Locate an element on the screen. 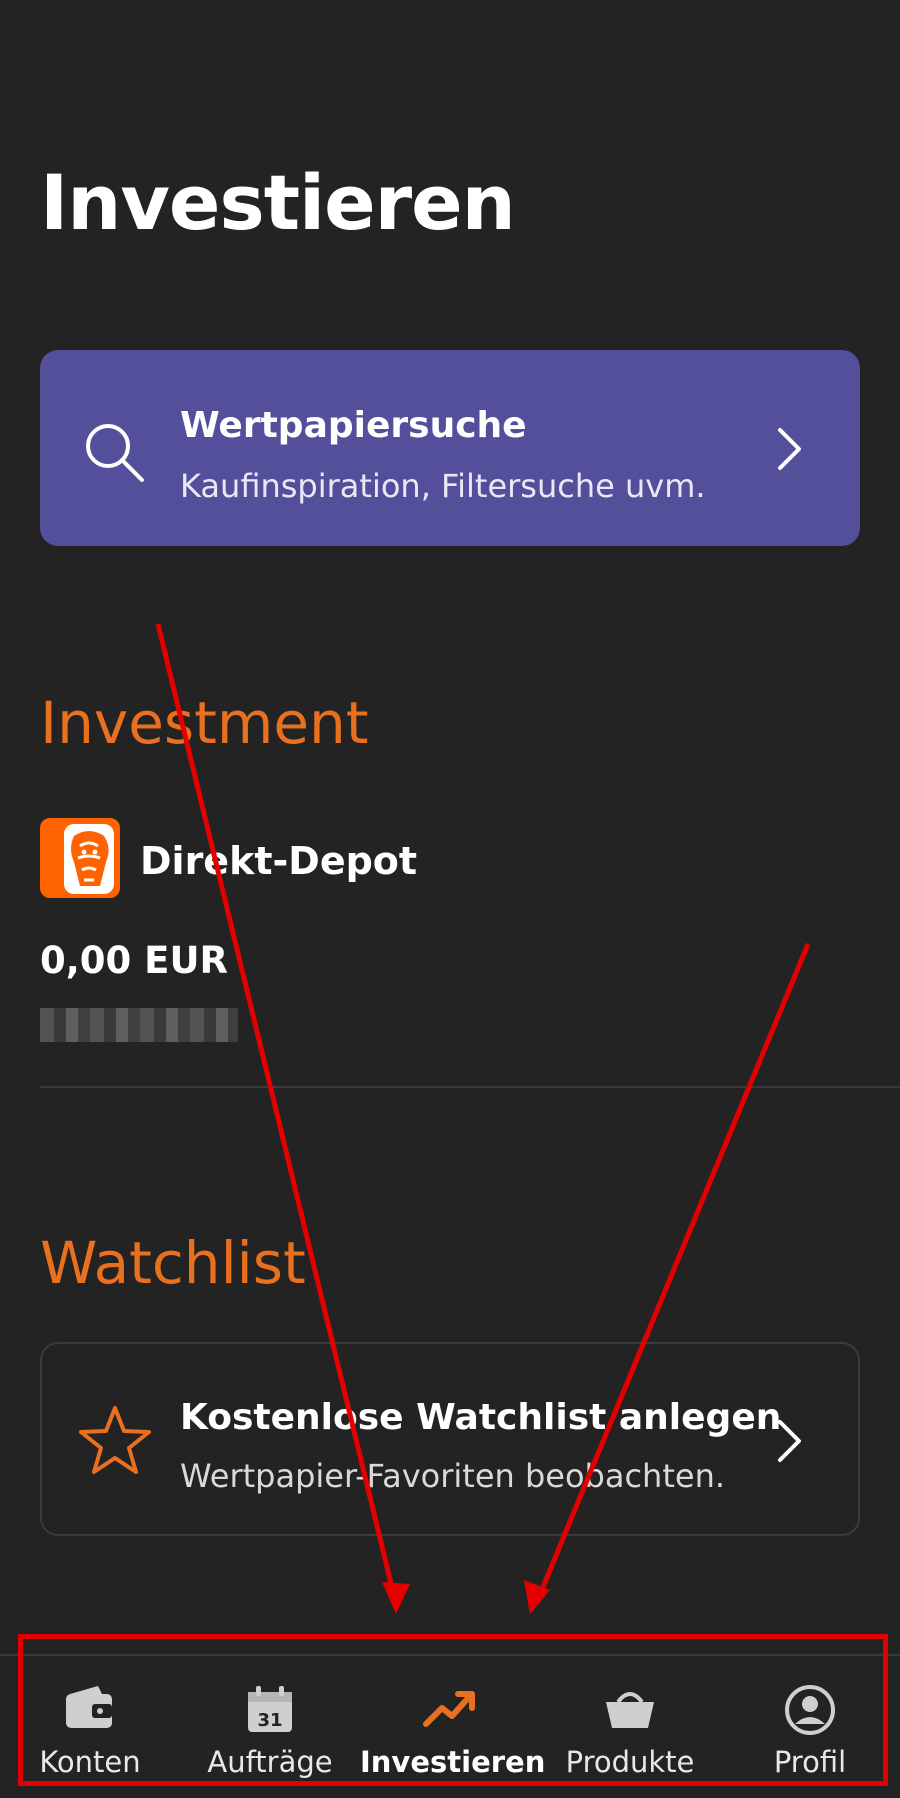  watchlist-section-title: Watchlist is located at coordinates (173, 1263).